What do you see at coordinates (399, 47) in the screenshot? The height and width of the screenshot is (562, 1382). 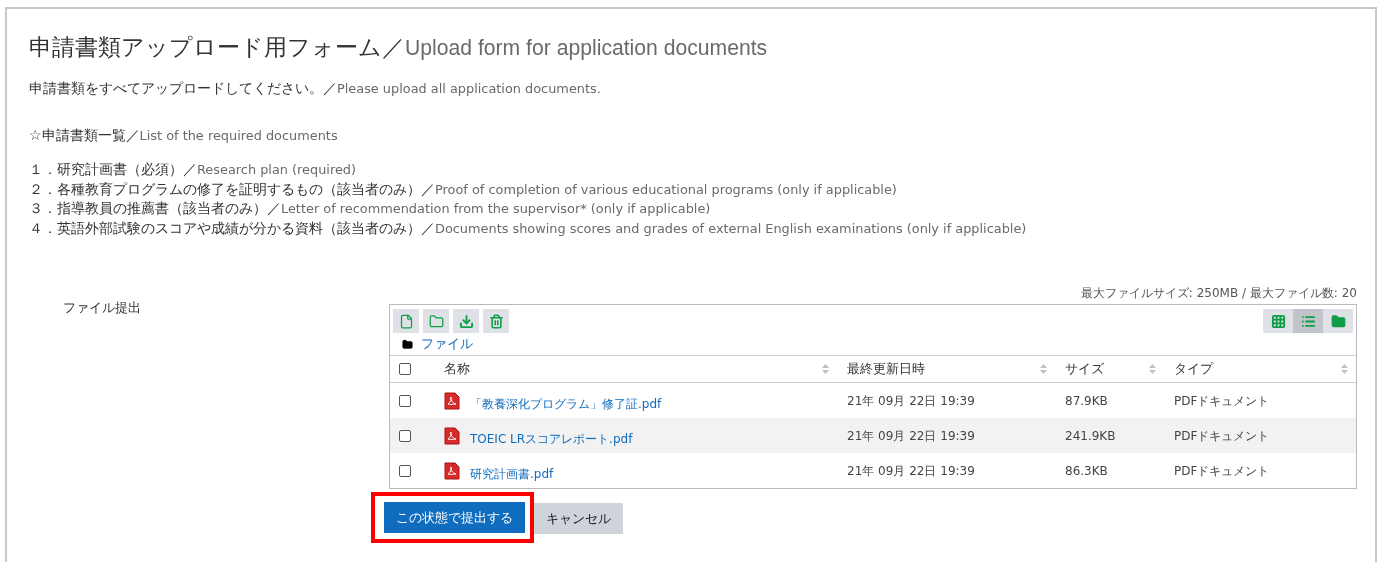 I see `form-title: 申請書類アップロード用フォーム／Upload form for application documents` at bounding box center [399, 47].